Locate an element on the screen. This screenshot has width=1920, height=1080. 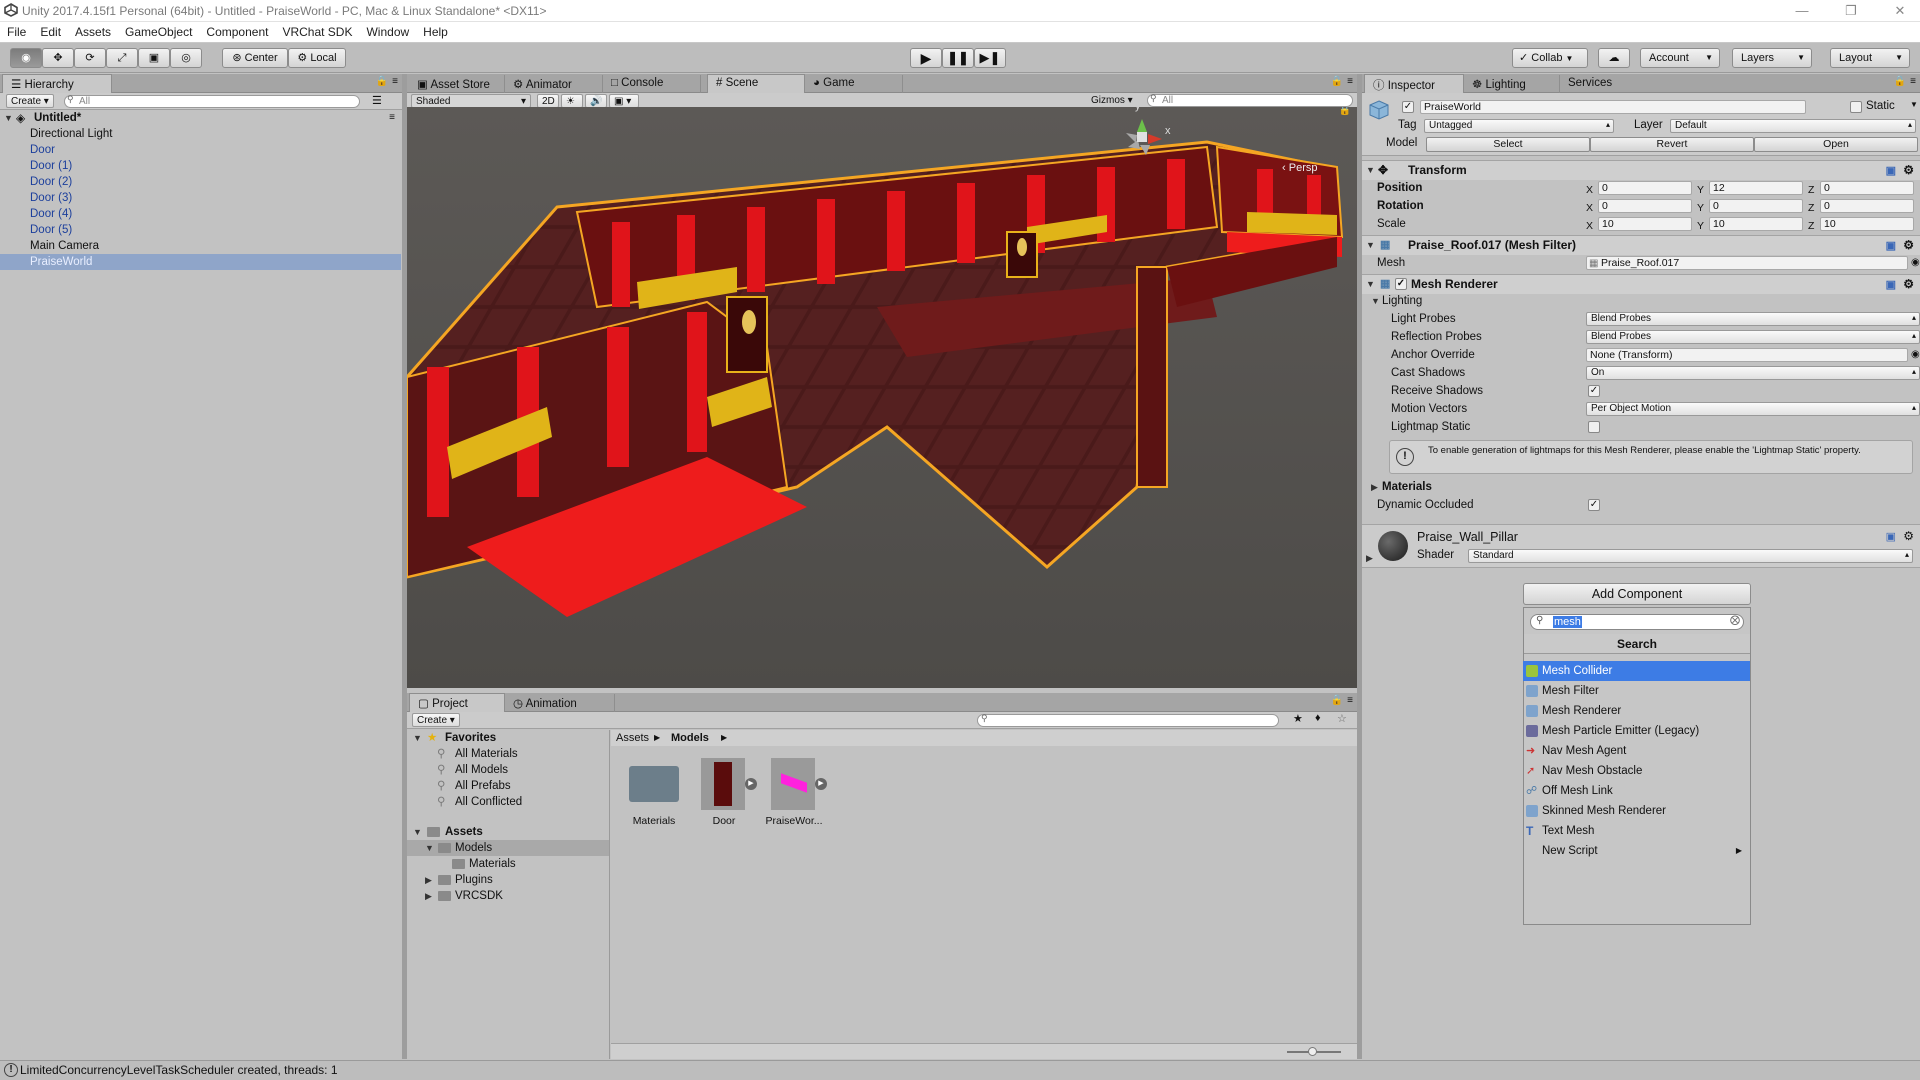
active-checkbox: ✓ is located at coordinates (1408, 107).